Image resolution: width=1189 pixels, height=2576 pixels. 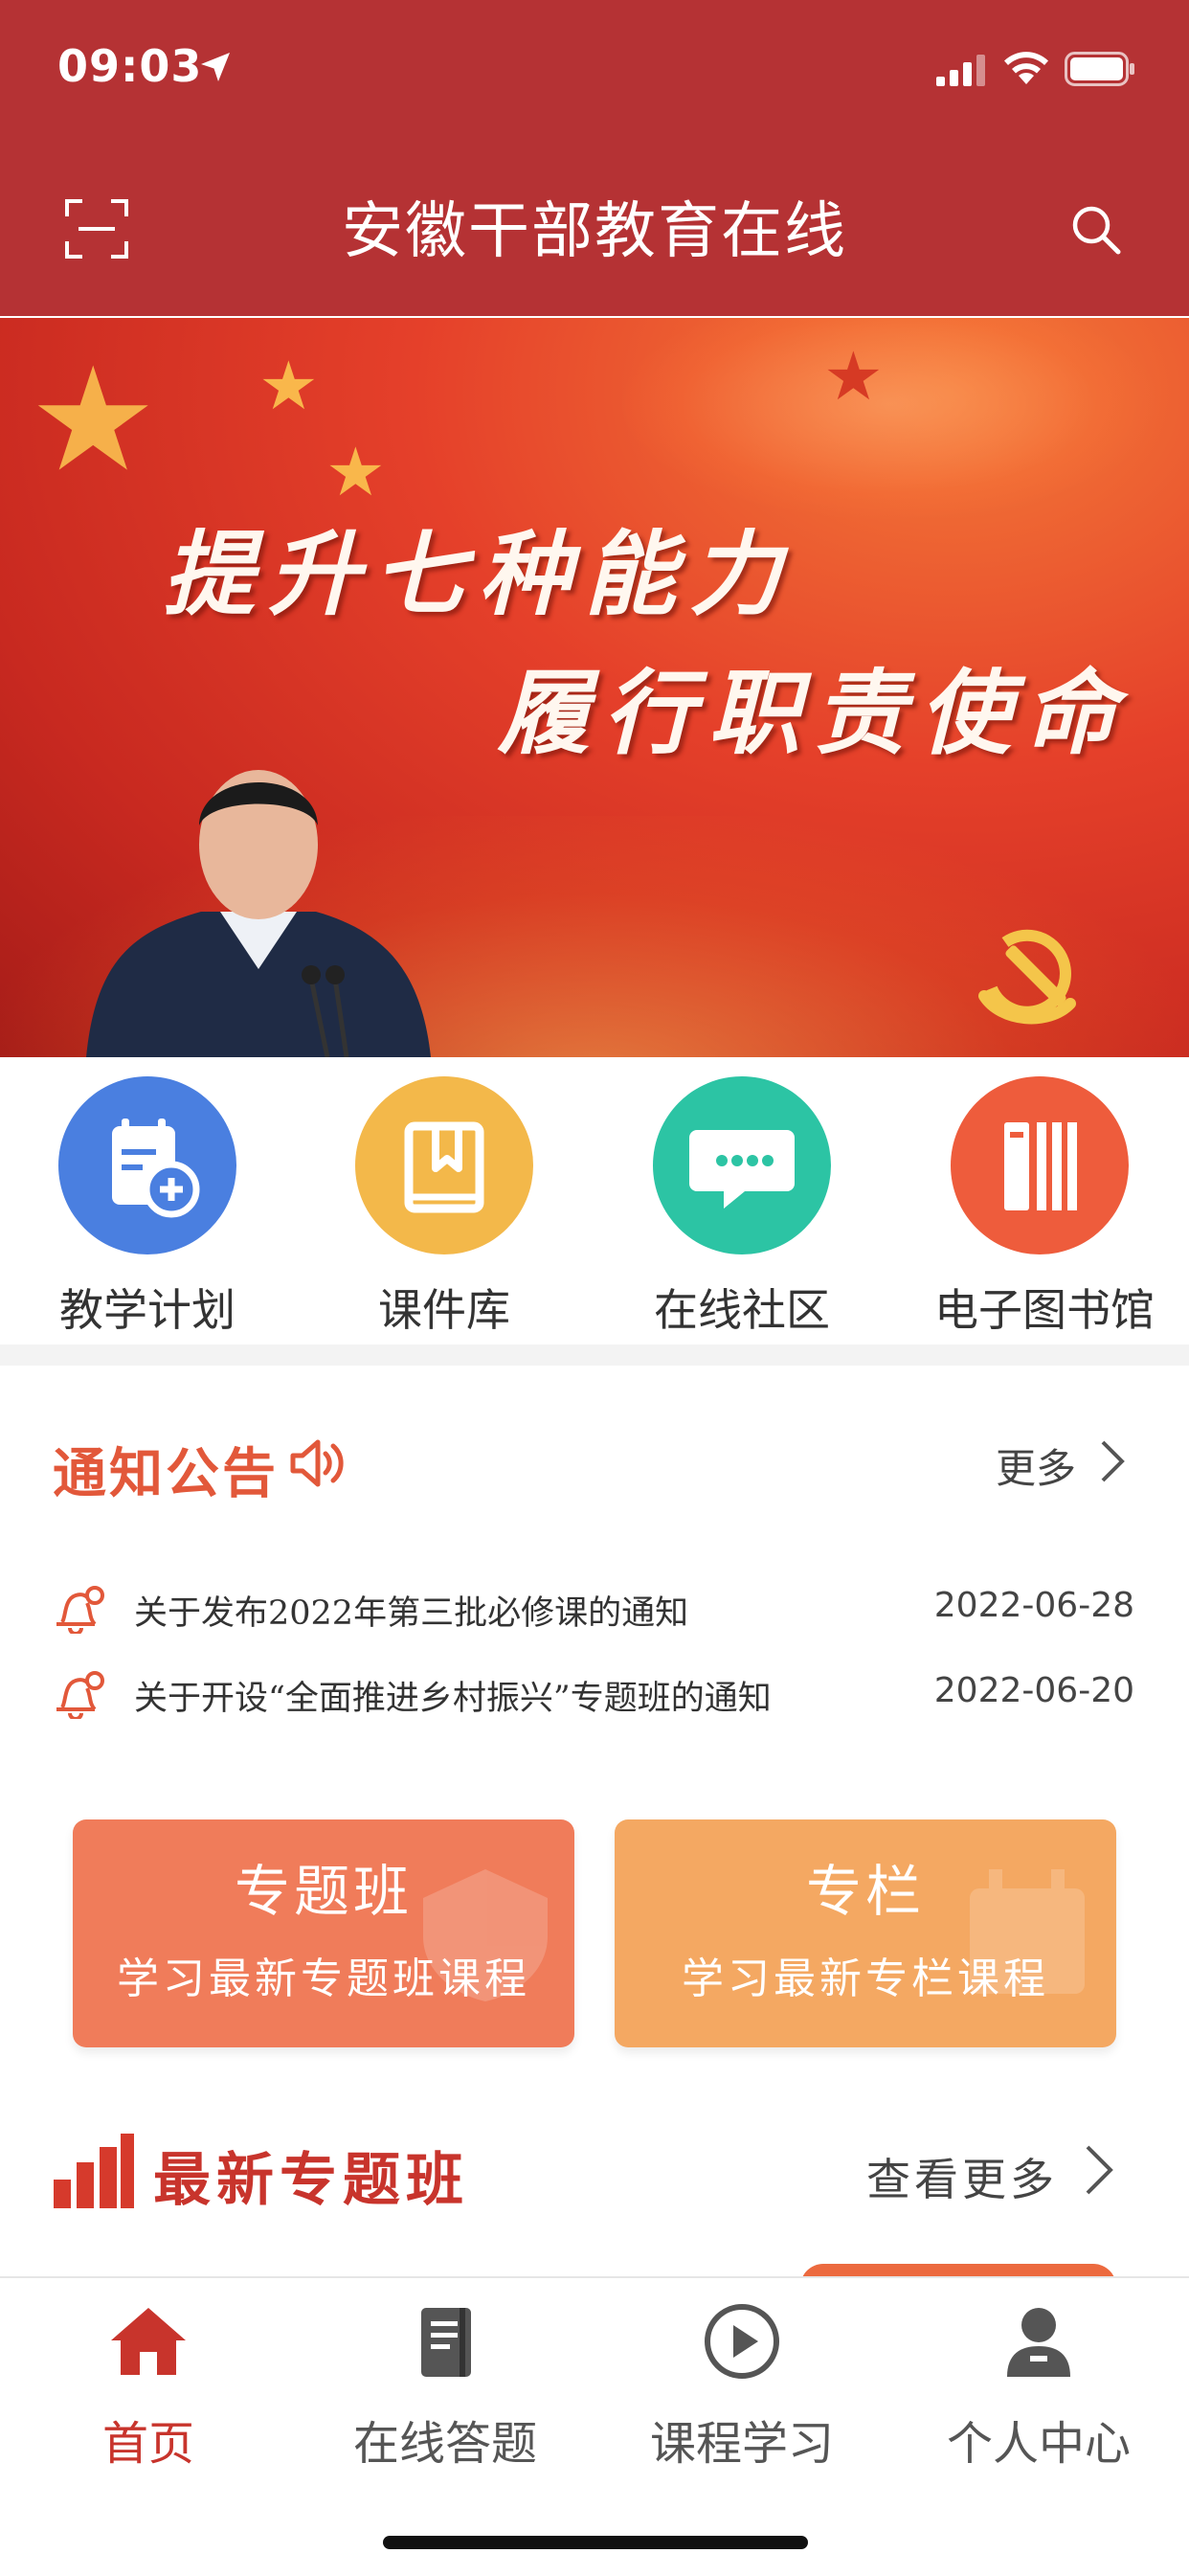 What do you see at coordinates (444, 2444) in the screenshot?
I see `tab-label: 在线答题` at bounding box center [444, 2444].